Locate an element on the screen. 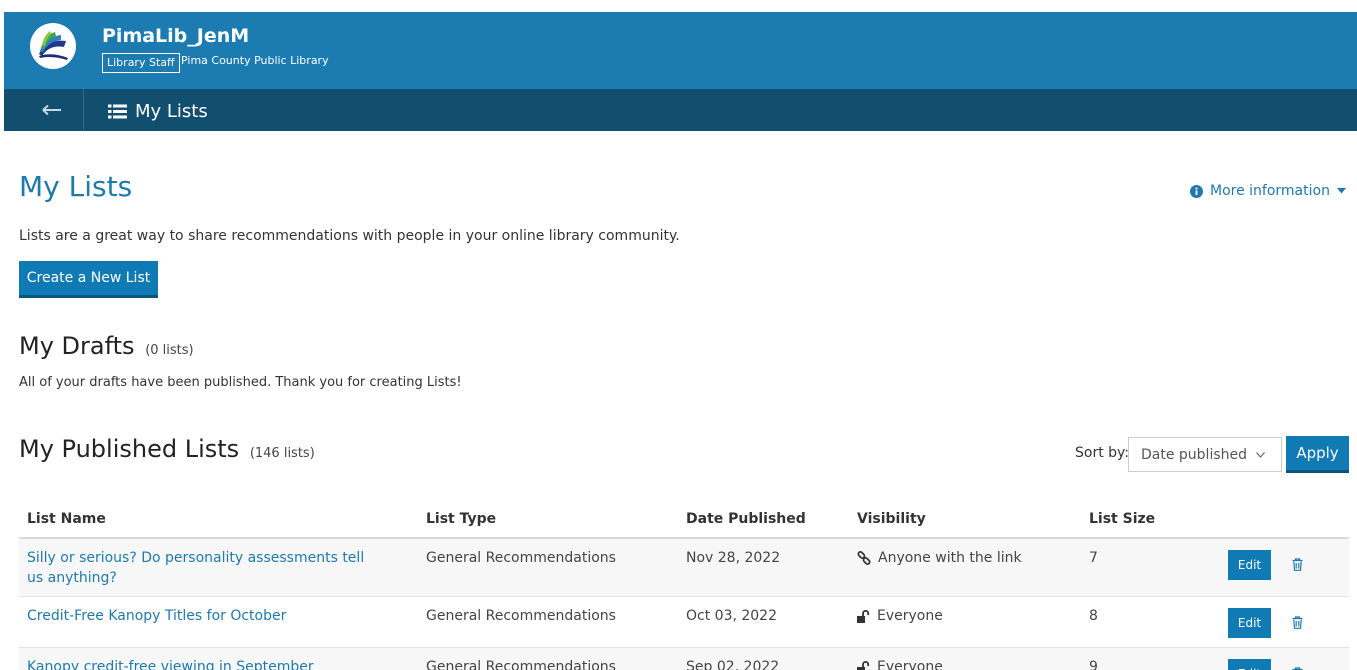  list-size: 7 is located at coordinates (1093, 558).